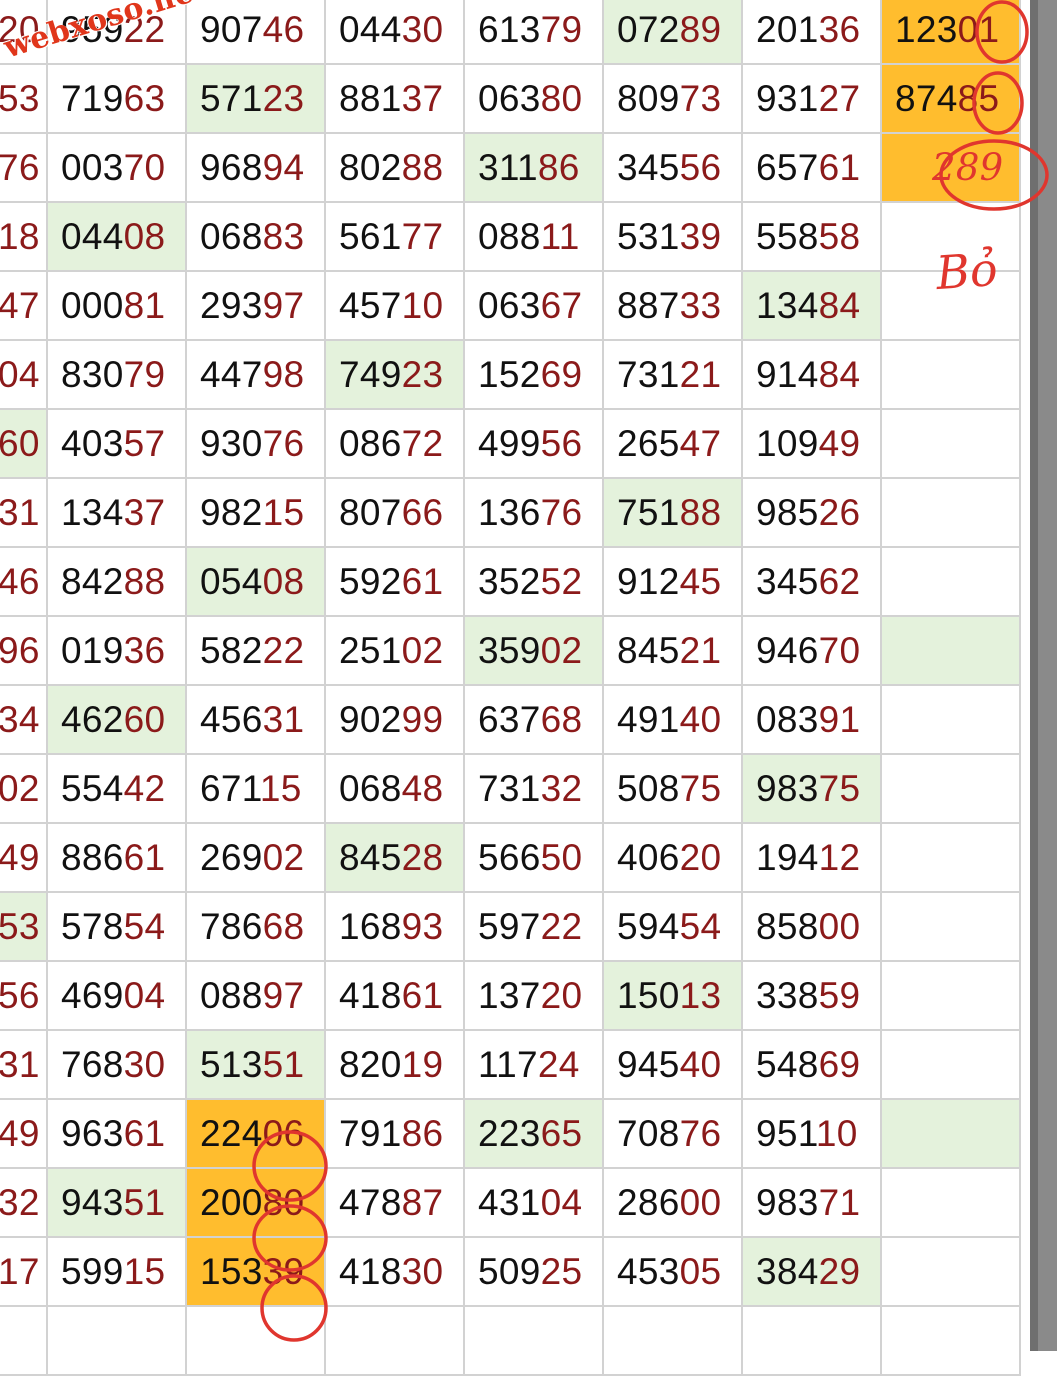 This screenshot has width=1057, height=1376. I want to click on number-cell: 75188, so click(672, 512).